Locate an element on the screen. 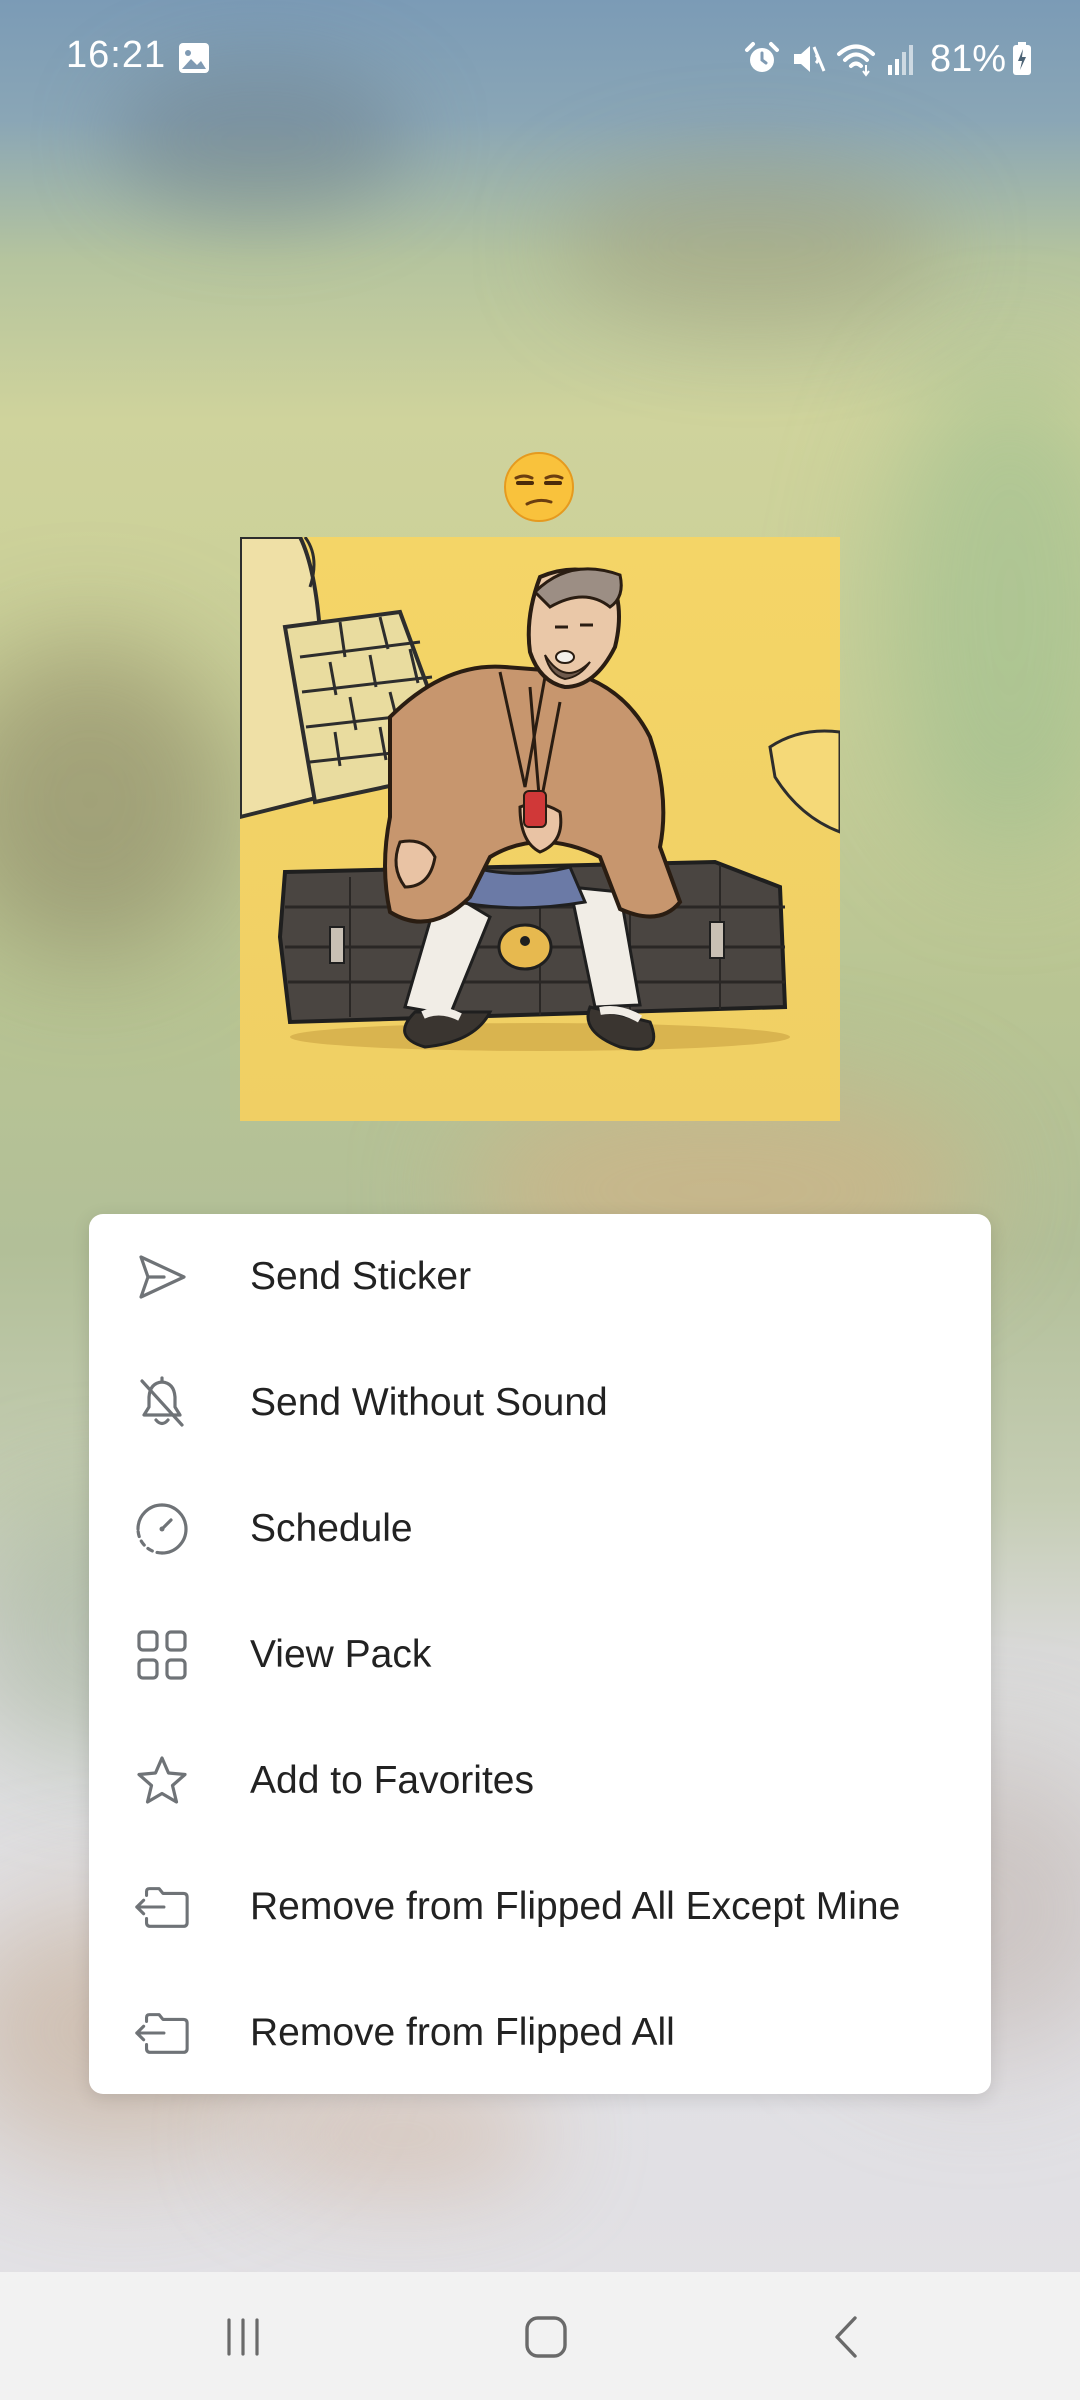 The width and height of the screenshot is (1080, 2400). sticker-image is located at coordinates (540, 829).